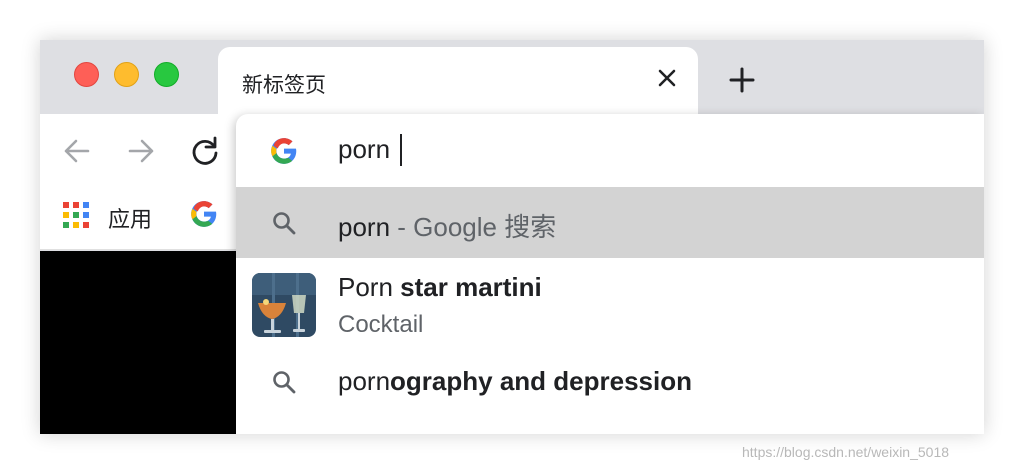 The image size is (1024, 474). I want to click on suggestion-suffix: - Google 搜索, so click(473, 227).